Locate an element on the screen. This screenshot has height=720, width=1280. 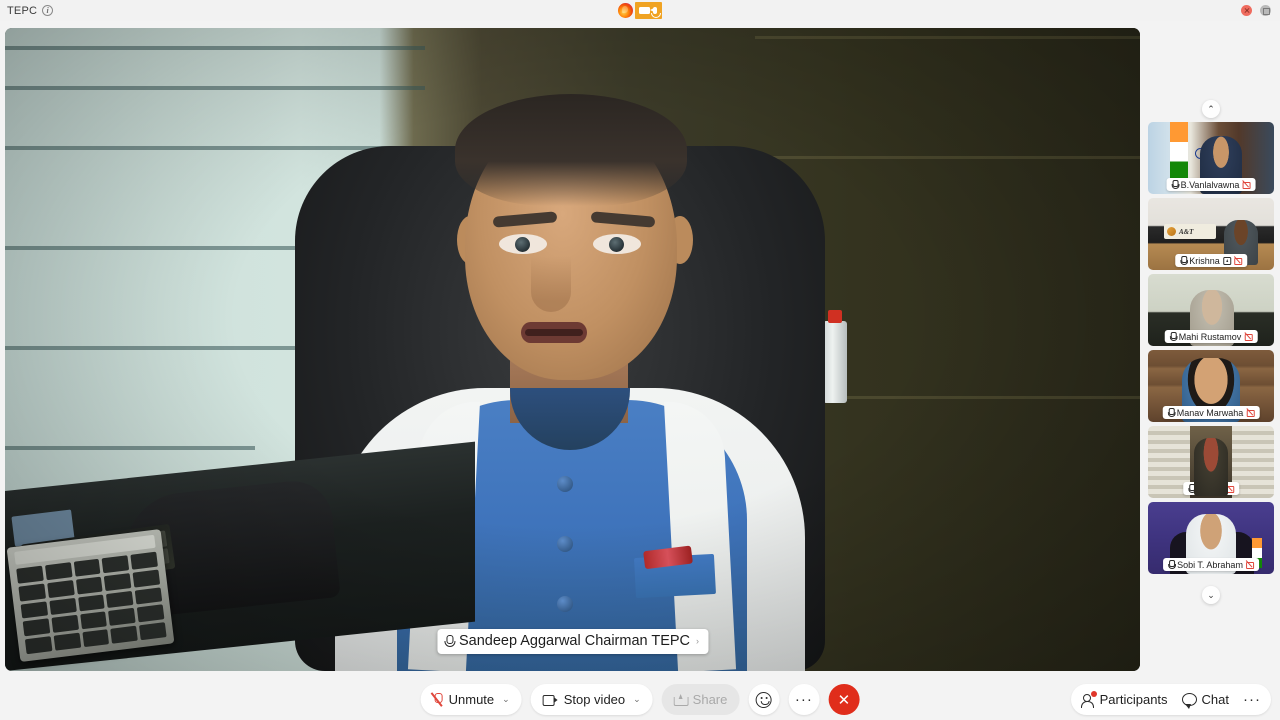
company-logo: A&T is located at coordinates (1190, 231).